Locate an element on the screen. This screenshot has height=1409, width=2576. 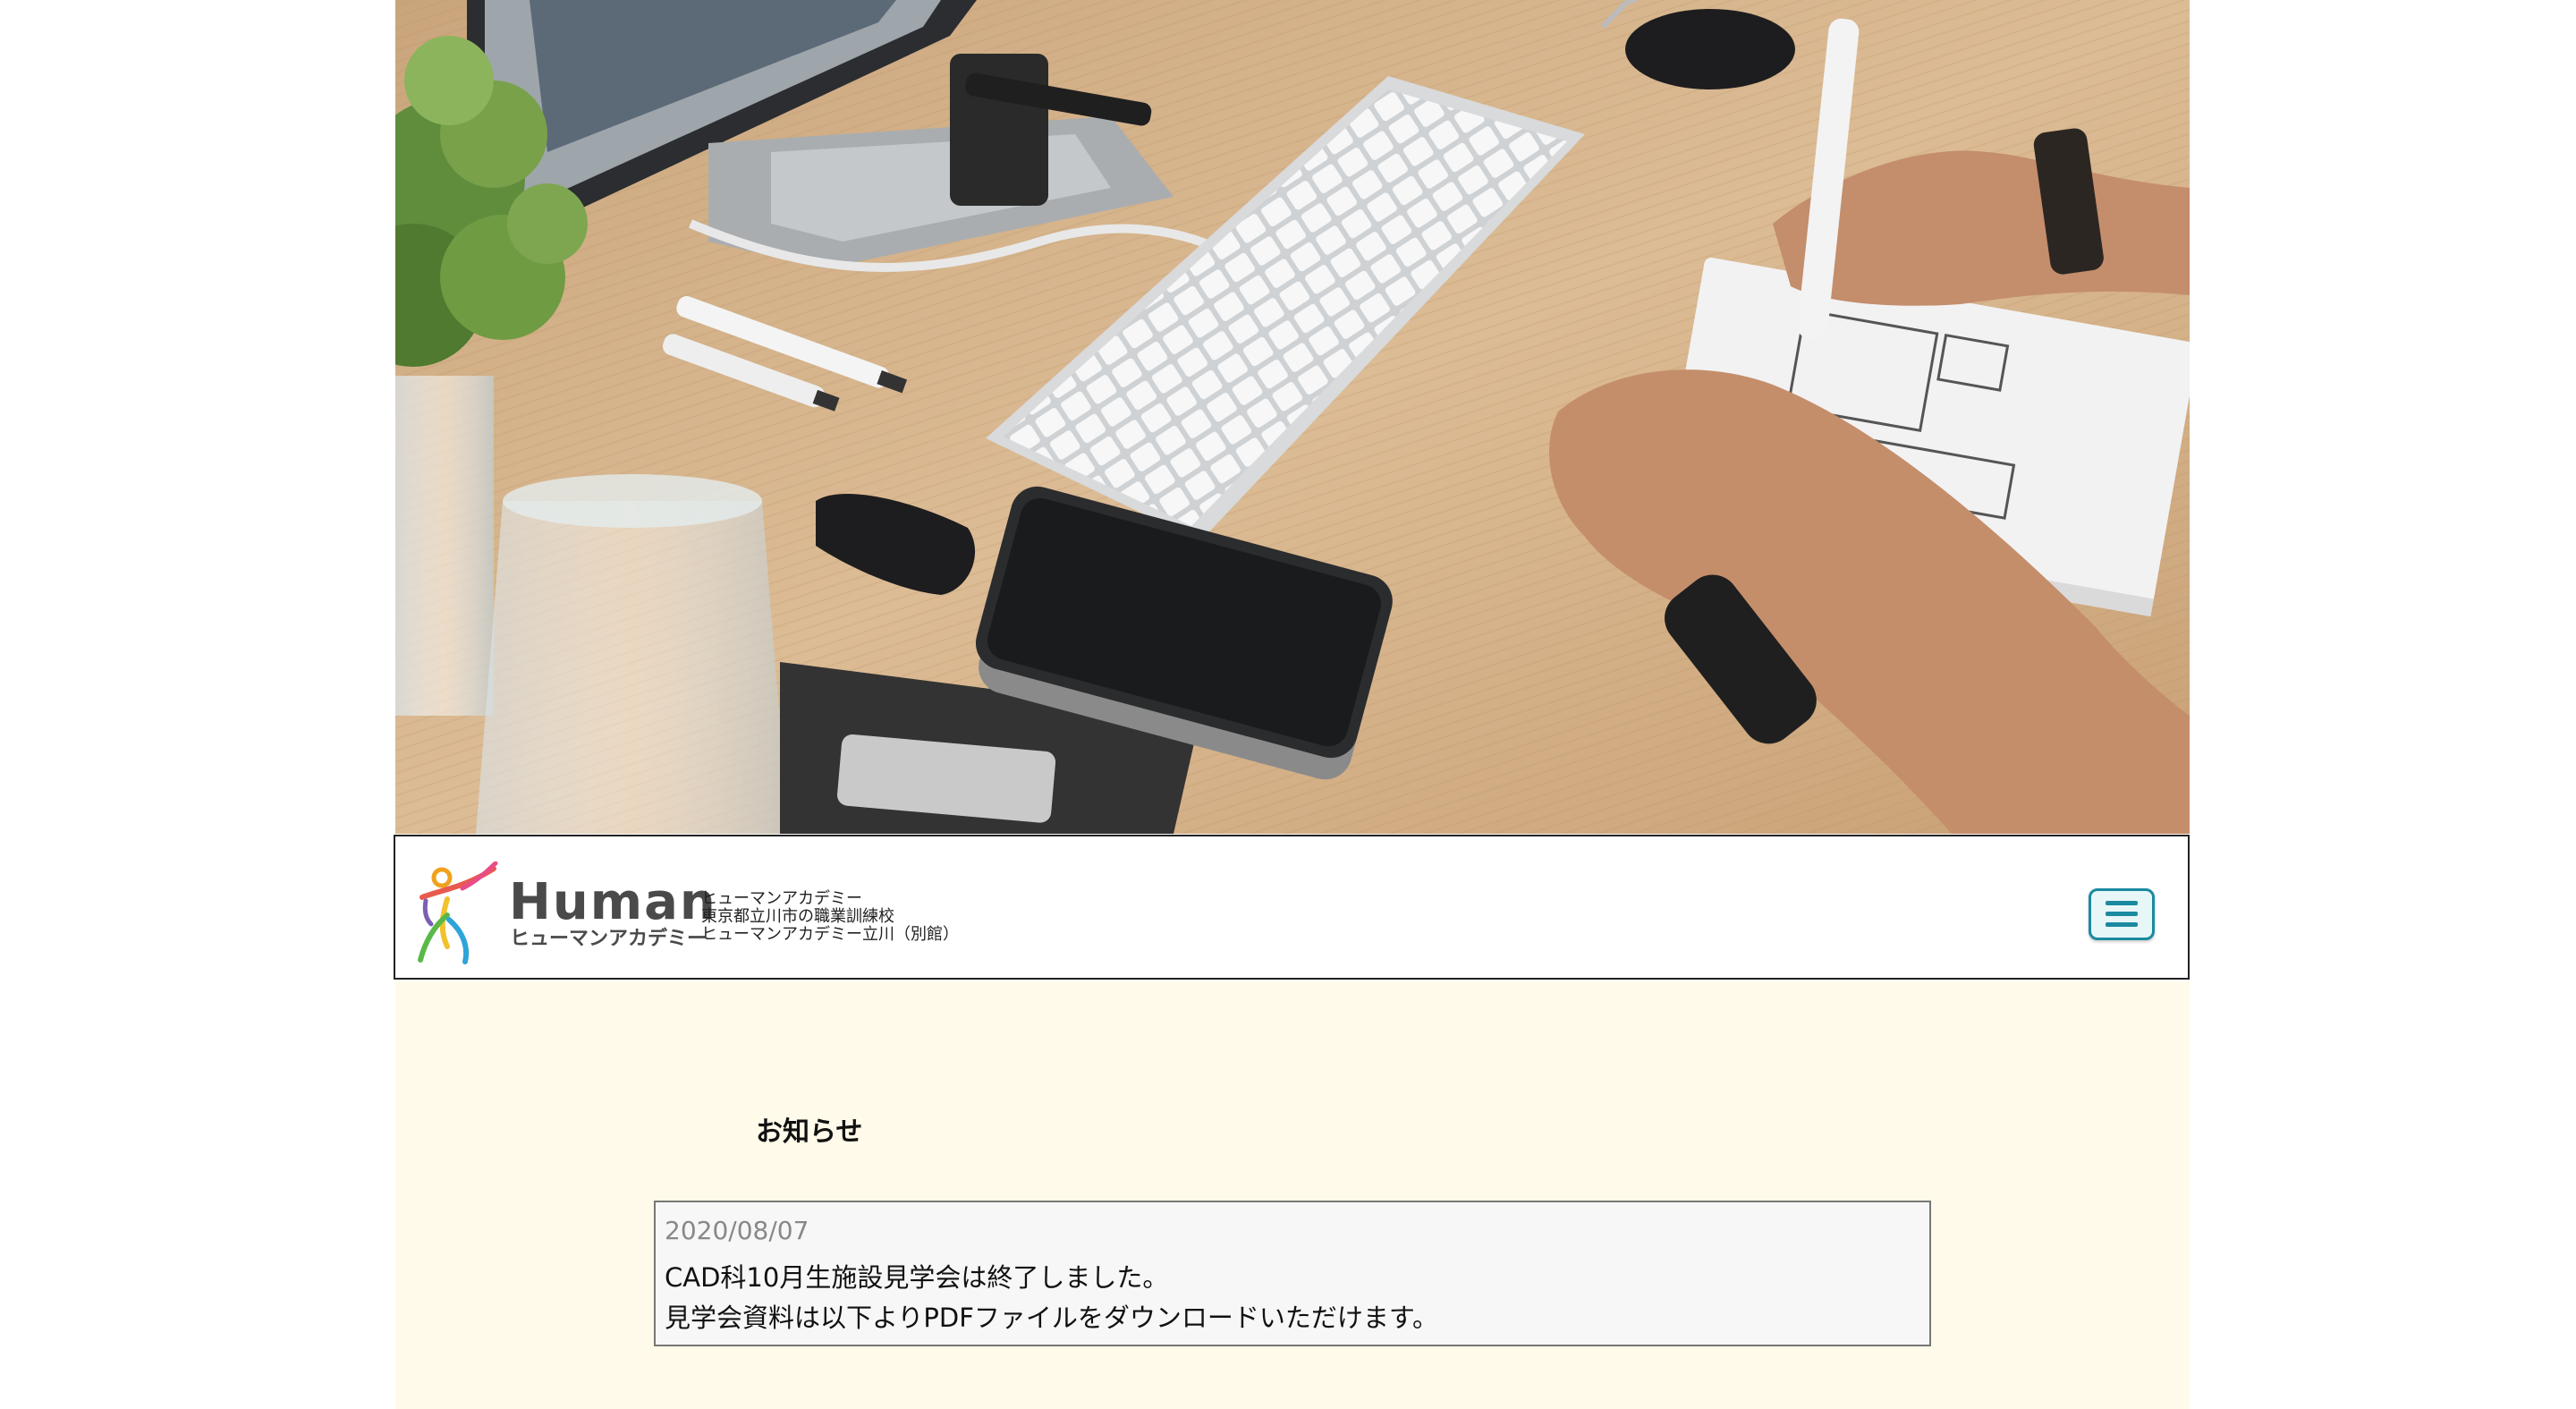
section-title: お知らせ is located at coordinates (809, 1132).